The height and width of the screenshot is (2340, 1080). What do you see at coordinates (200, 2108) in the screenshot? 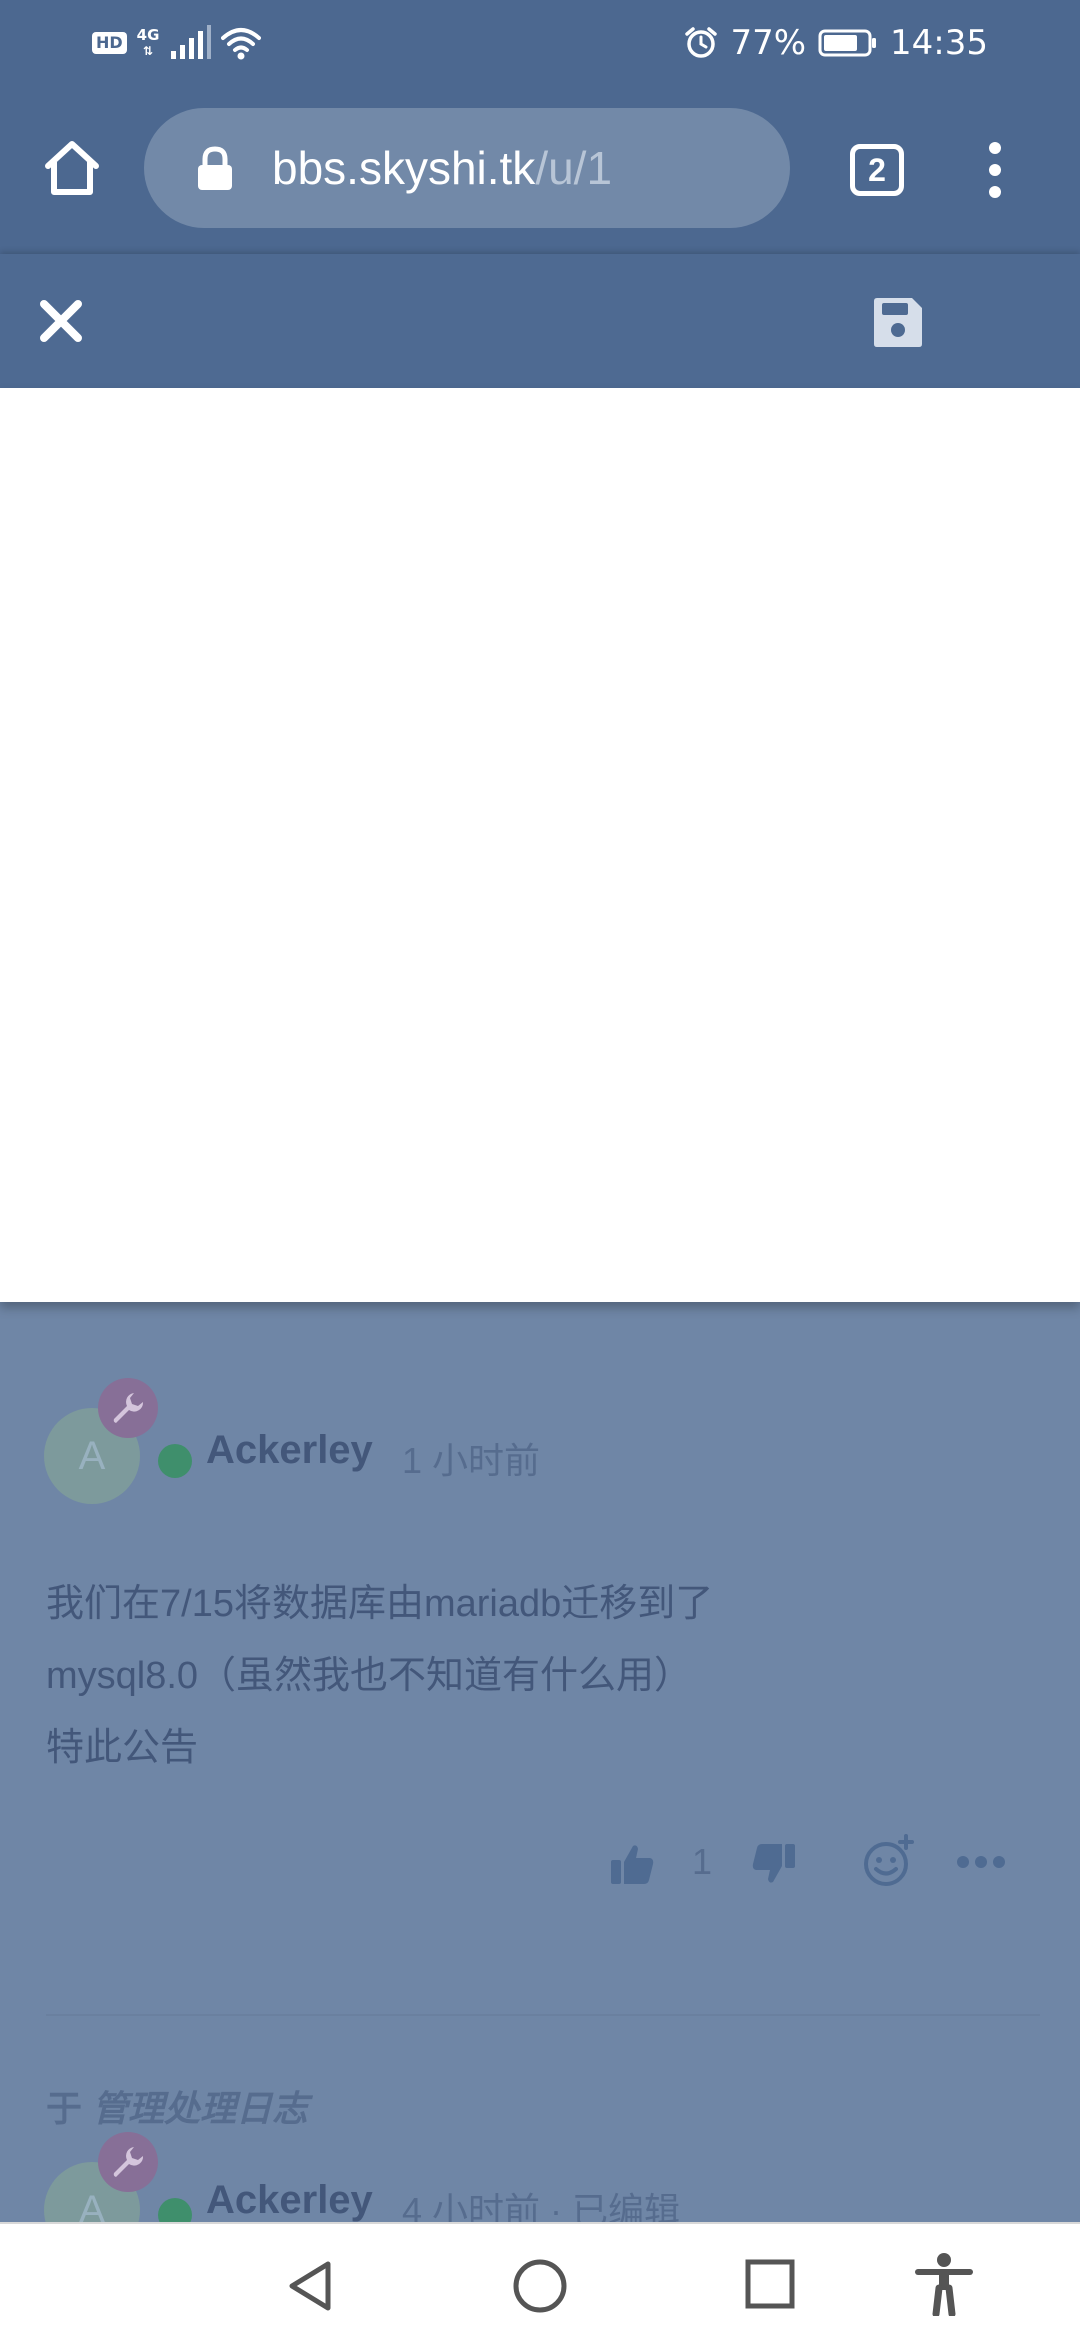
I see `log-title: 管理处理日志` at bounding box center [200, 2108].